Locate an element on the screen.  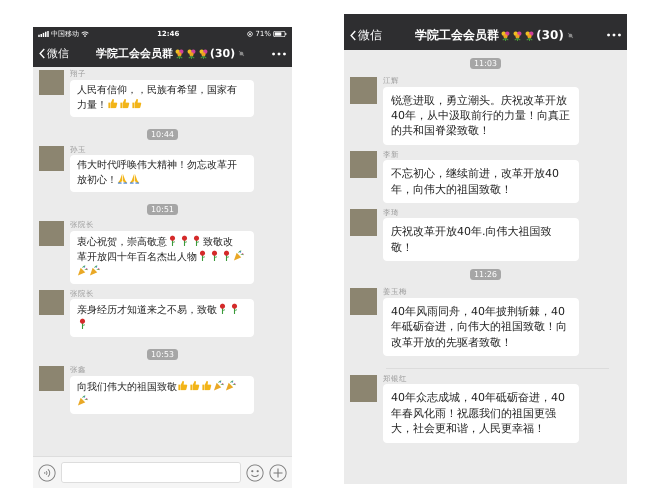
message-text: 不忘初心，继续前进，改革开放40年，向伟大的祖国致敬！ is located at coordinates (475, 181).